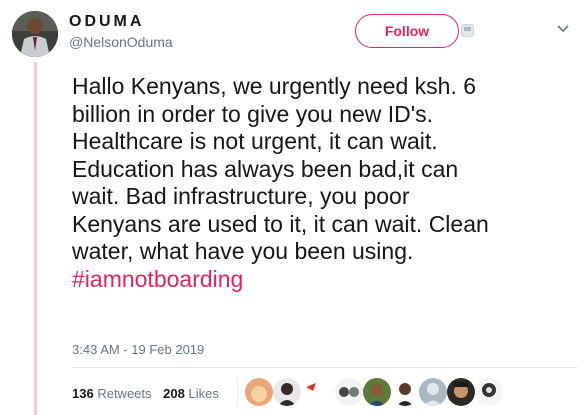 The image size is (583, 415). I want to click on likes-label: Likes, so click(203, 393).